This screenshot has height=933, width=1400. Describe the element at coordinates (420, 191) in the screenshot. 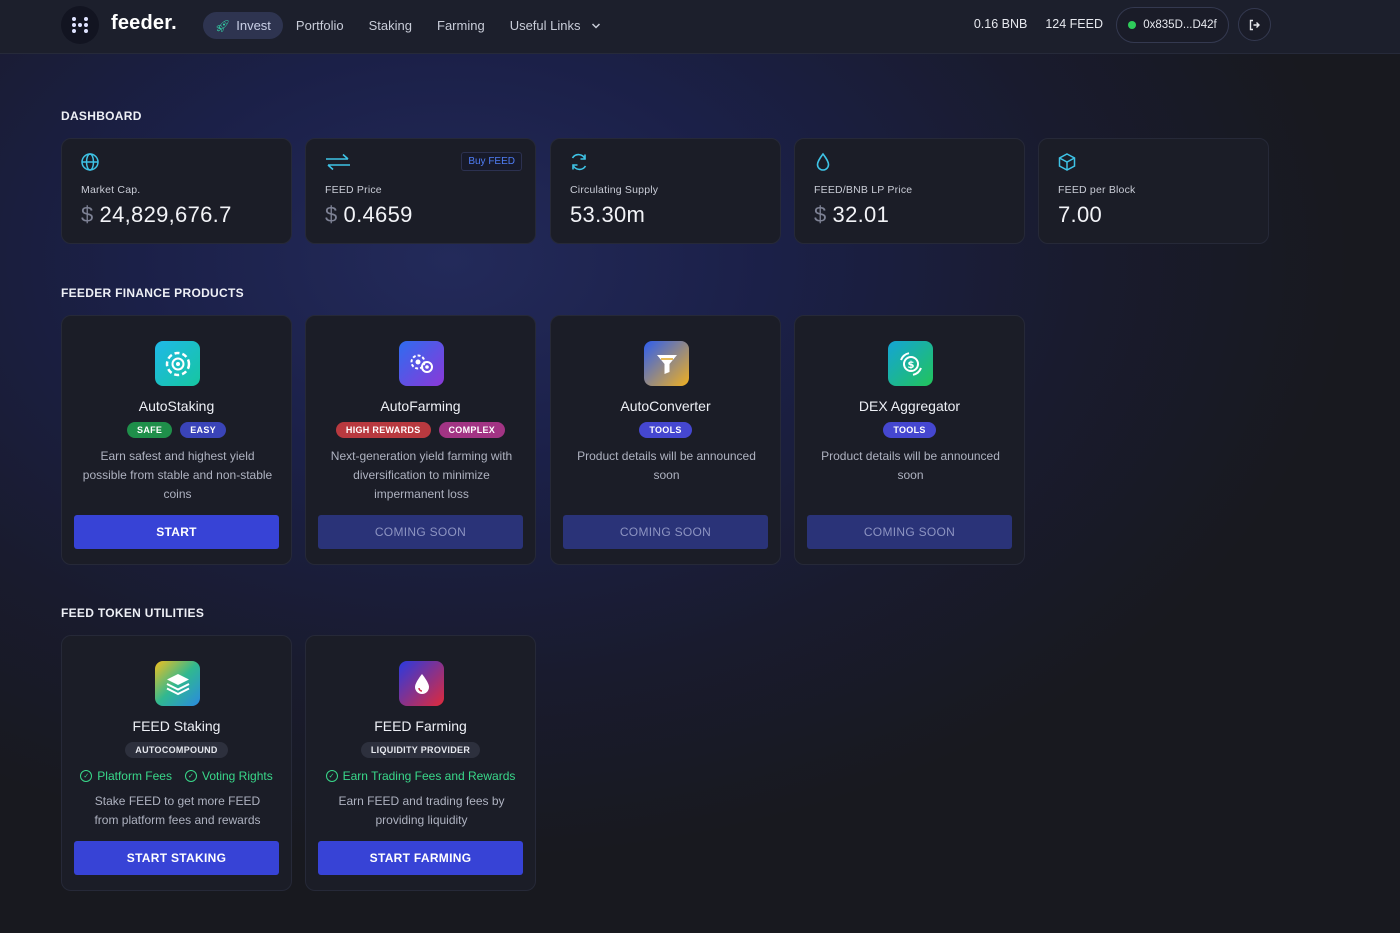

I see `stat-card-feed-price: Buy FEED FEED Price $0.4659` at that location.